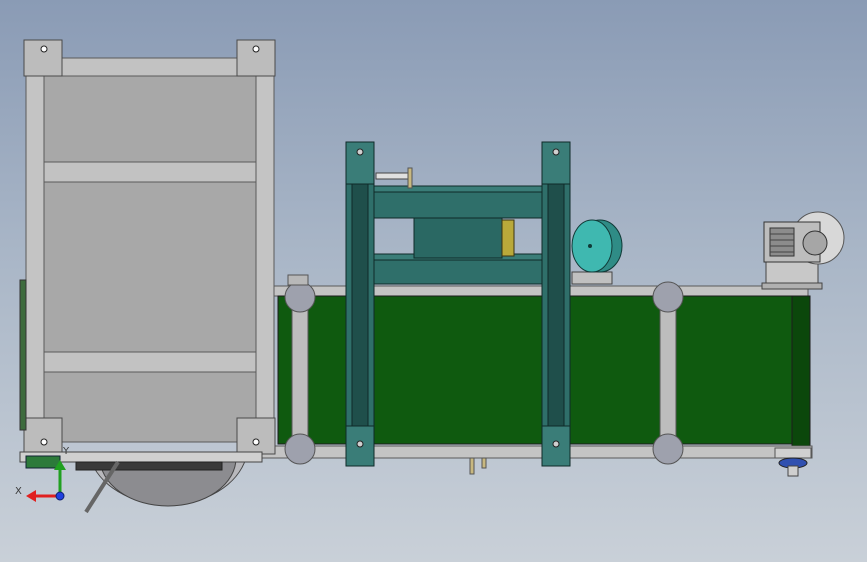  What do you see at coordinates (792, 286) in the screenshot?
I see `motor-plate` at bounding box center [792, 286].